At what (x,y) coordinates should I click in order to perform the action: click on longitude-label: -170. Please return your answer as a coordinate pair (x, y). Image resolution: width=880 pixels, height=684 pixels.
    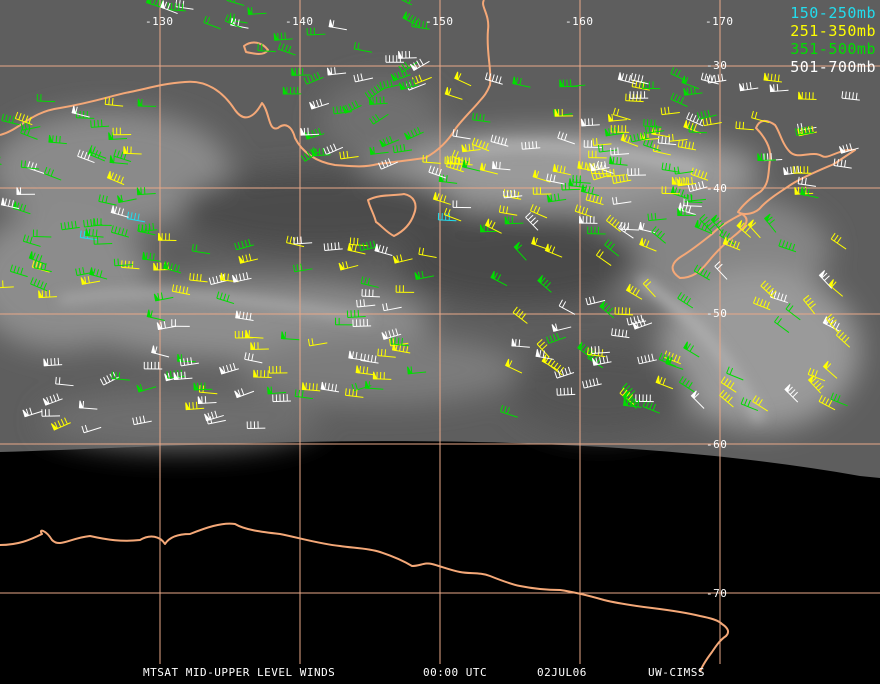
    Looking at the image, I should click on (719, 22).